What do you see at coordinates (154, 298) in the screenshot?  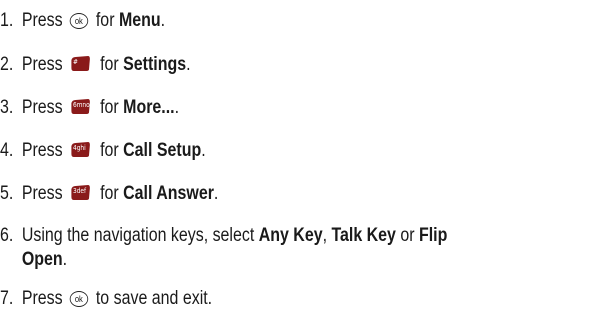 I see `step-text: to save and exit.` at bounding box center [154, 298].